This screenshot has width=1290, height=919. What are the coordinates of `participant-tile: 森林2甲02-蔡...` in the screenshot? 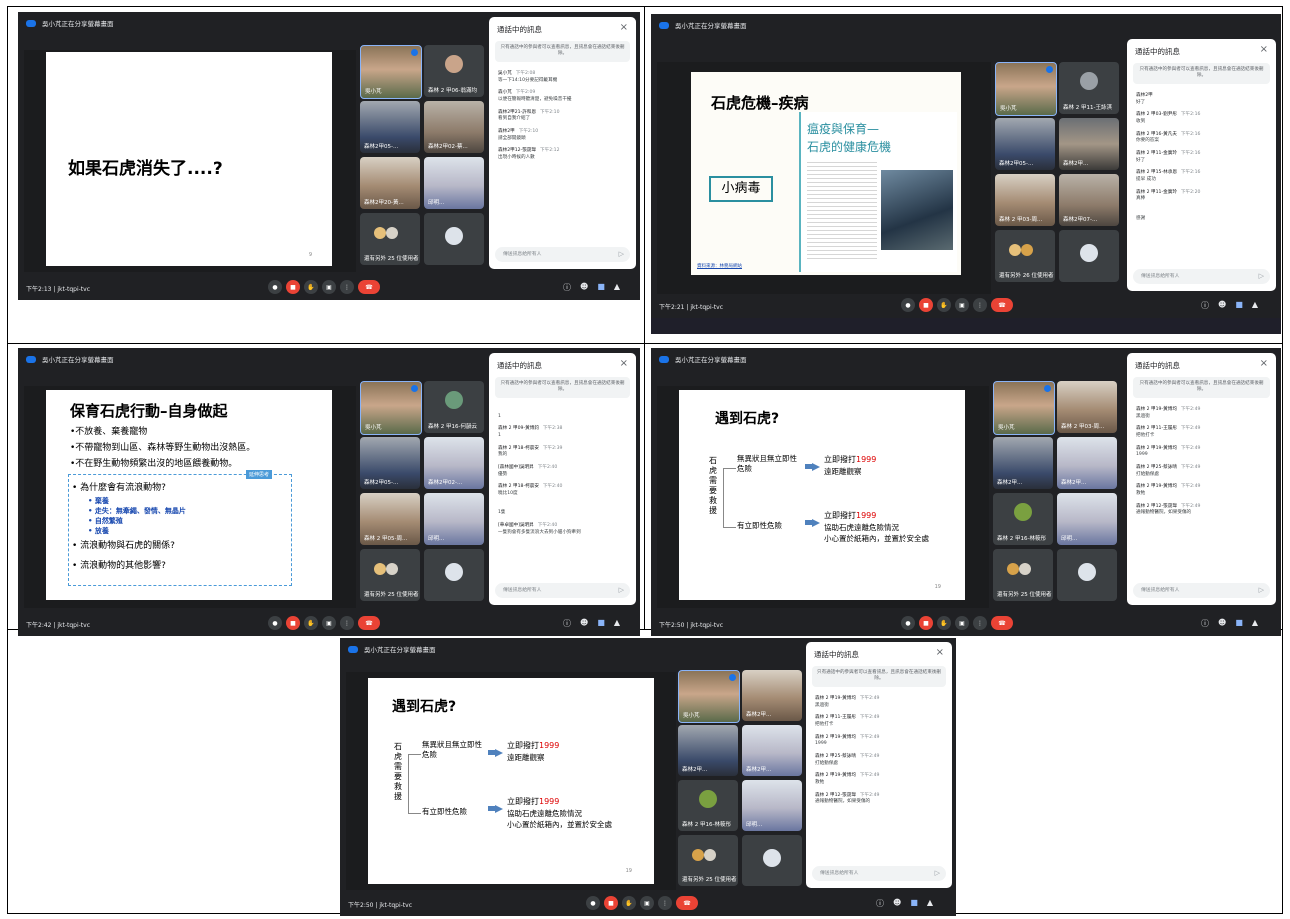 It's located at (454, 127).